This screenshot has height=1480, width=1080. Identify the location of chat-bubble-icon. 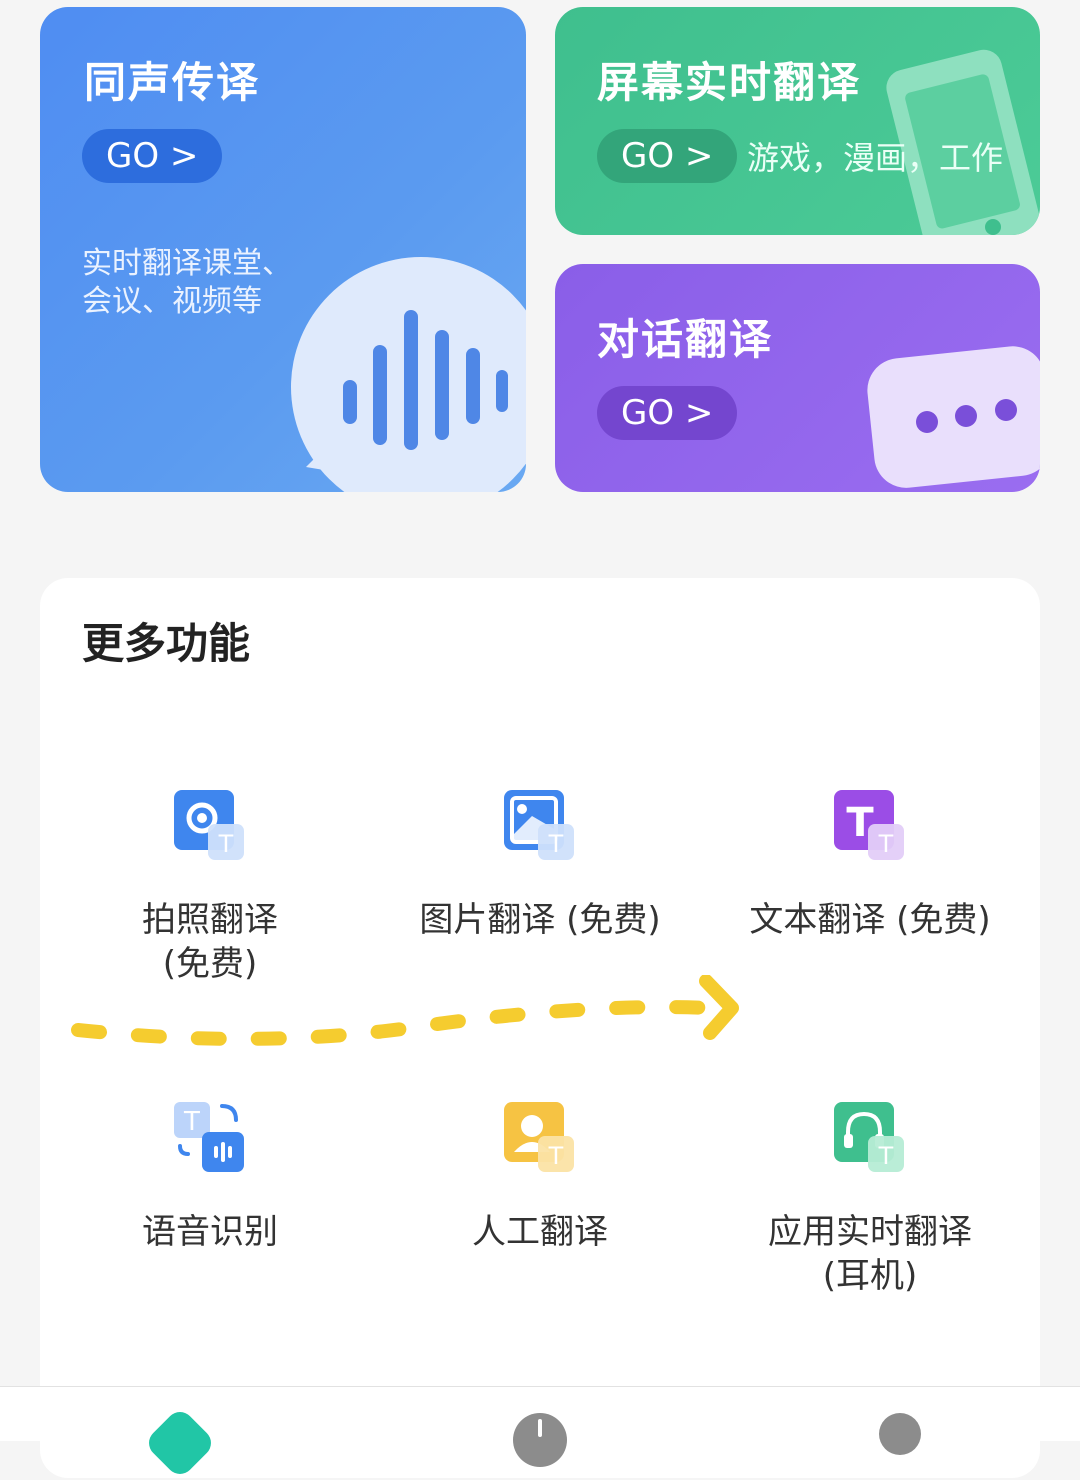
(953, 417).